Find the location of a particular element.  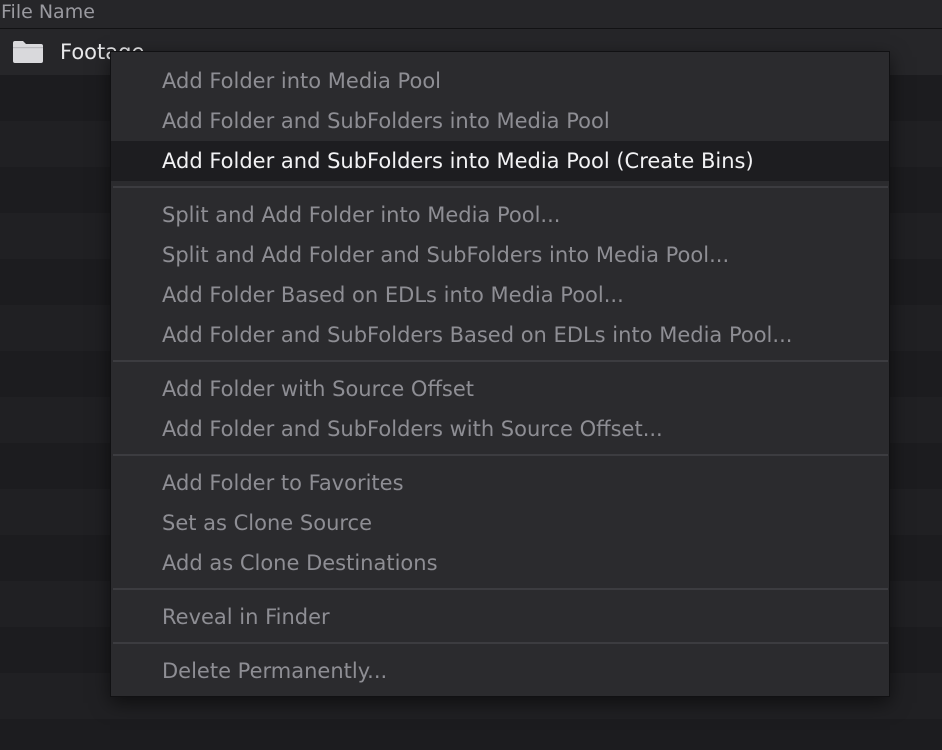

menu-item-reveal-in-finder: Reveal in Finder is located at coordinates (500, 617).